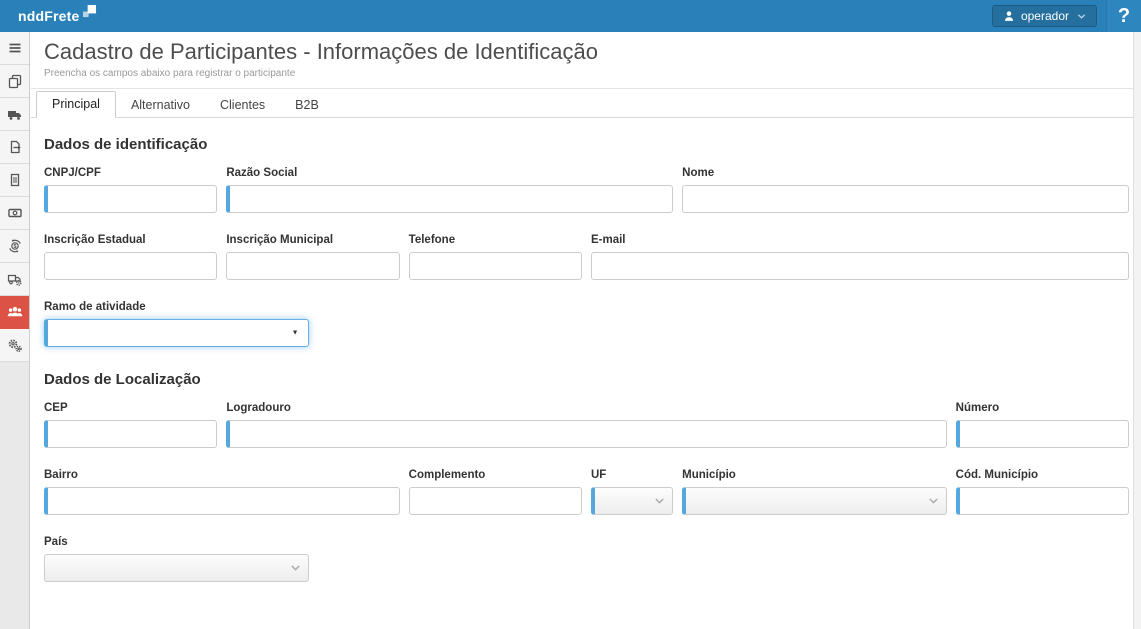 The image size is (1141, 629). Describe the element at coordinates (905, 199) in the screenshot. I see `field-nome` at that location.